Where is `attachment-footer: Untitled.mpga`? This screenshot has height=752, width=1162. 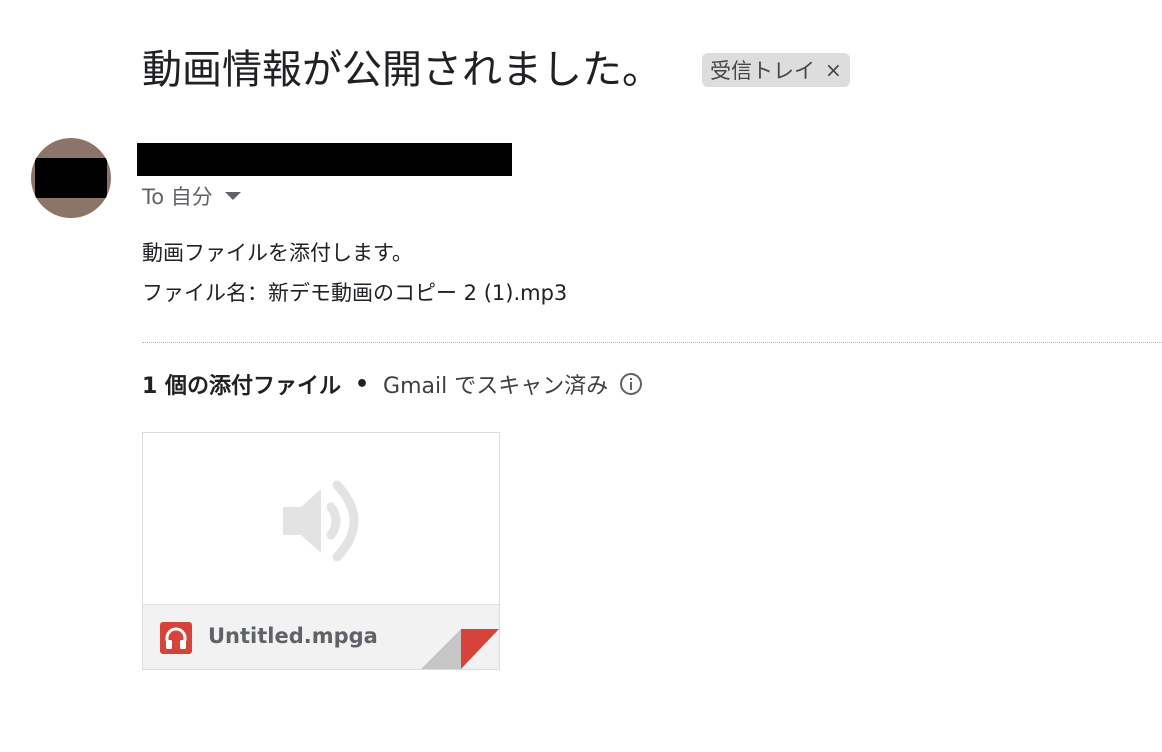
attachment-footer: Untitled.mpga is located at coordinates (321, 636).